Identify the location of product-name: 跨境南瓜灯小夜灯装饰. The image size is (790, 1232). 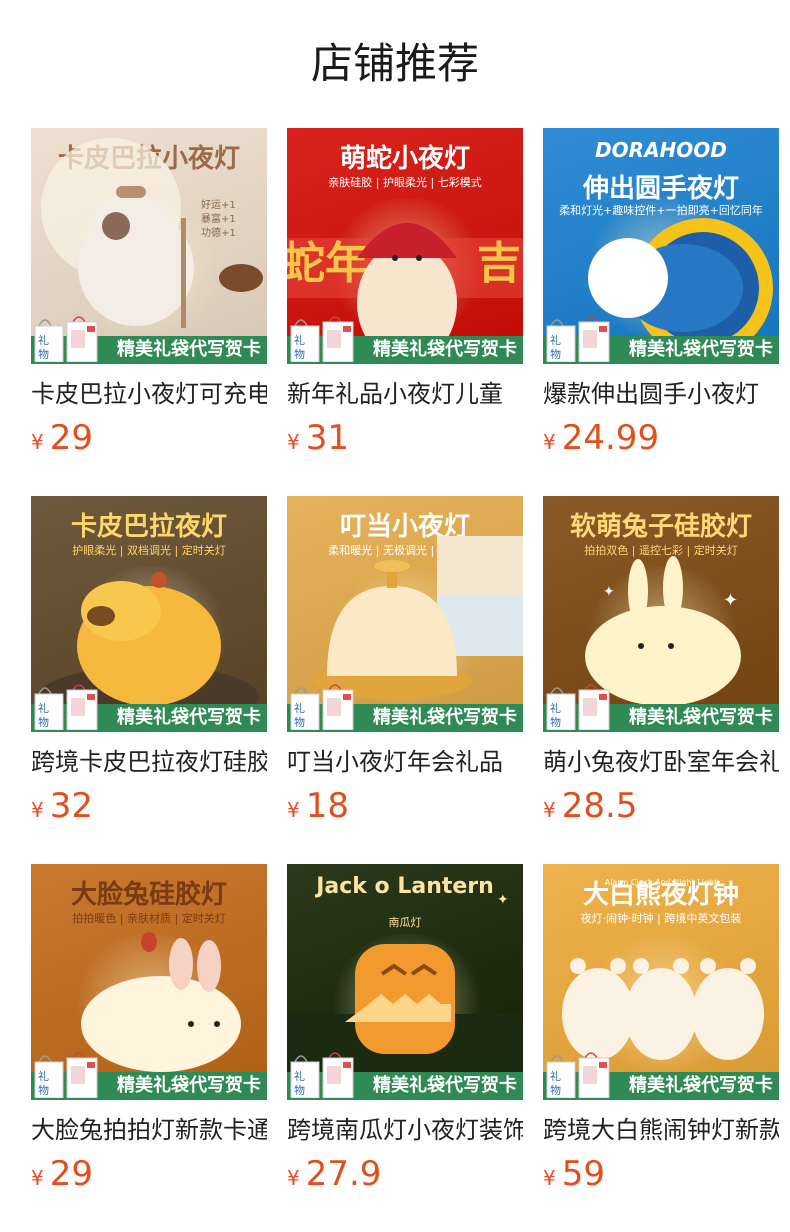
(405, 1130).